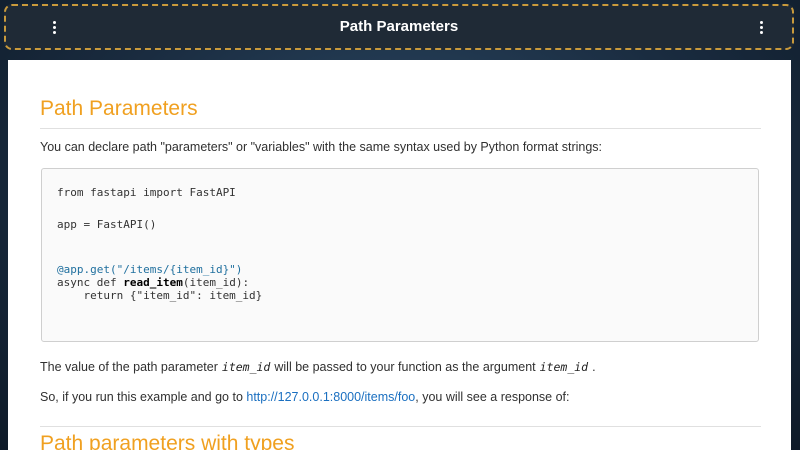  I want to click on code-line-def: async def read_item(item_id):, so click(153, 282).